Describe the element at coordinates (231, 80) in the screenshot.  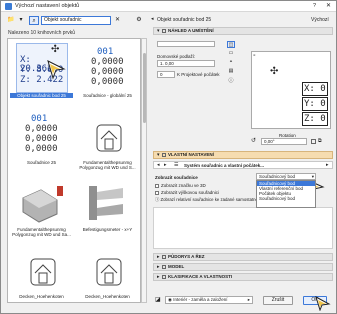
I see `info-icon: ⓘ` at that location.